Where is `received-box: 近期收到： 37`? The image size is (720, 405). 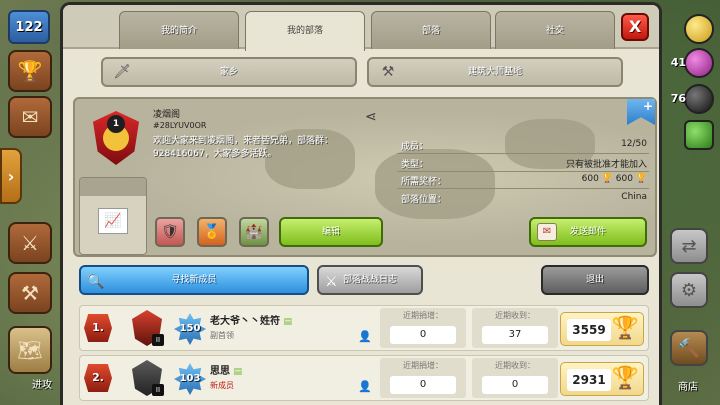 received-box: 近期收到： 37 is located at coordinates (515, 328).